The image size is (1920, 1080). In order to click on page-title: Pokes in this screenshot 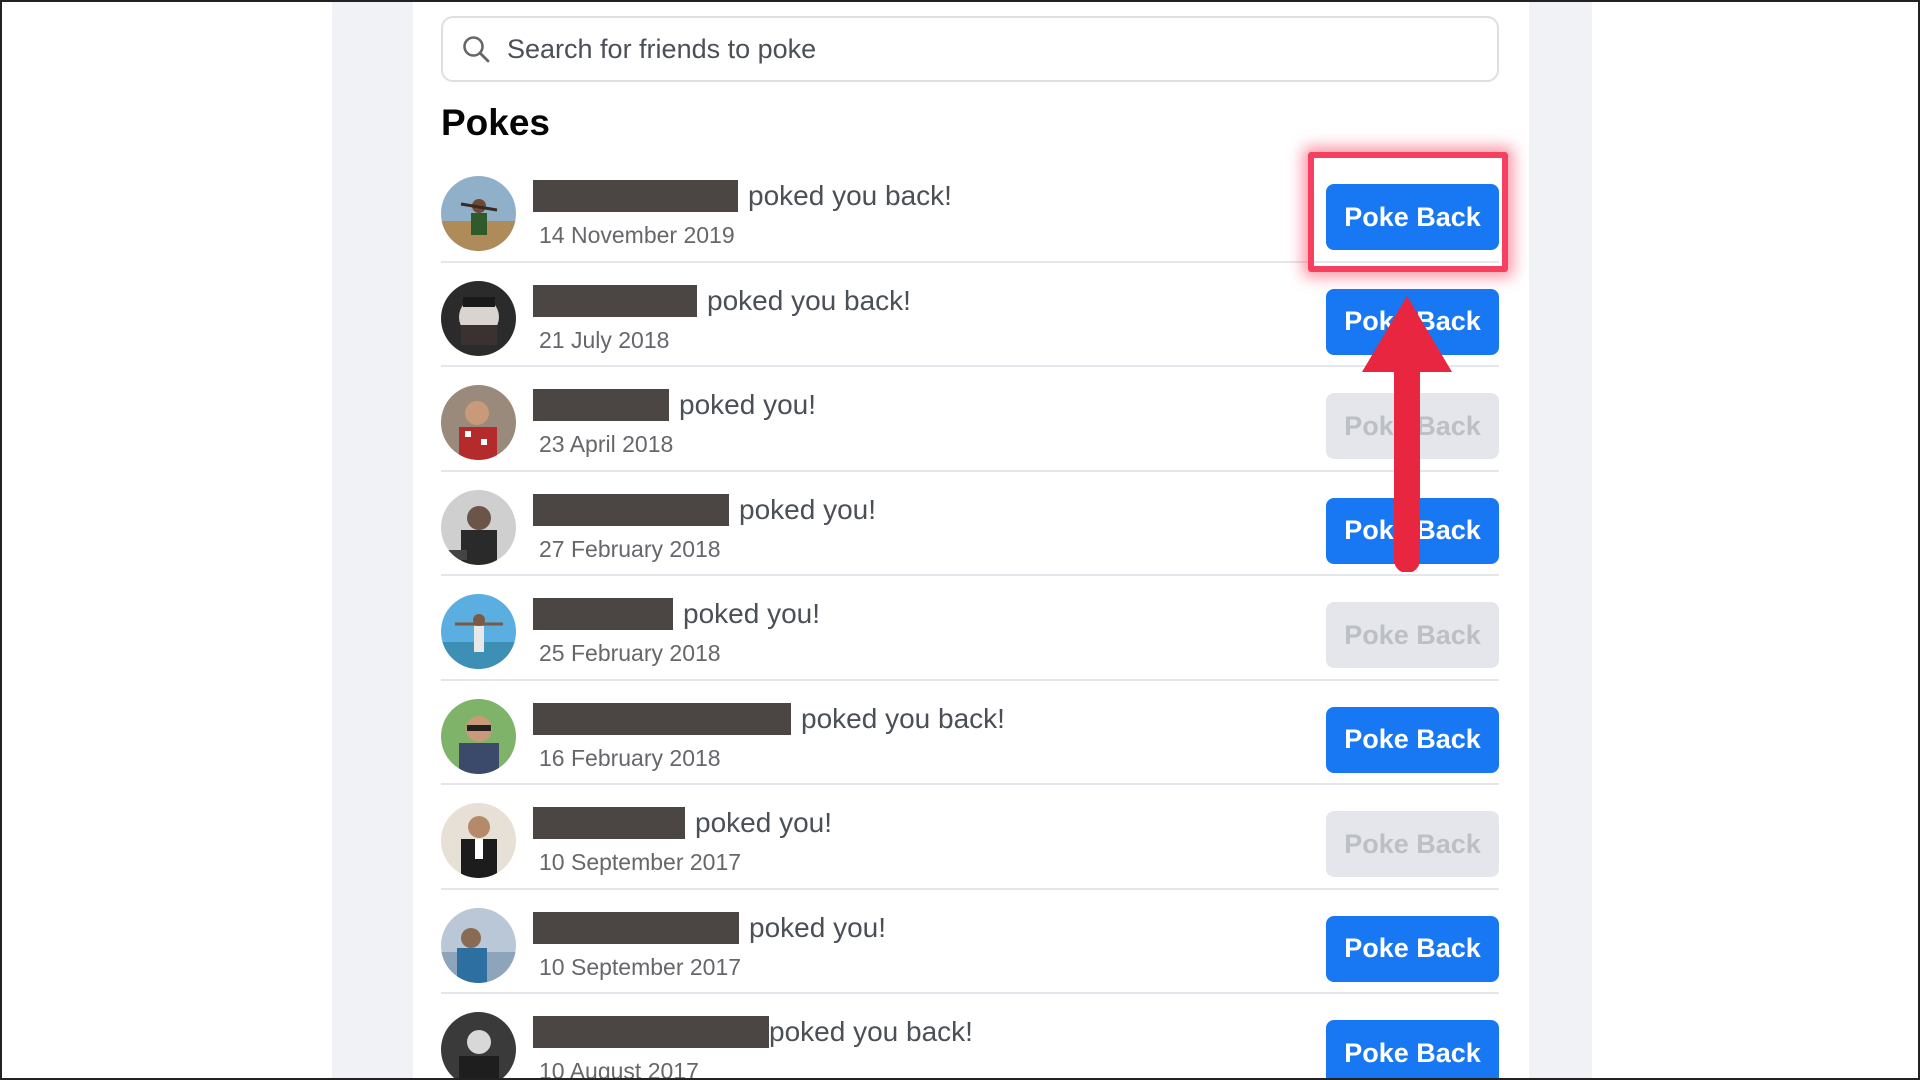, I will do `click(496, 122)`.